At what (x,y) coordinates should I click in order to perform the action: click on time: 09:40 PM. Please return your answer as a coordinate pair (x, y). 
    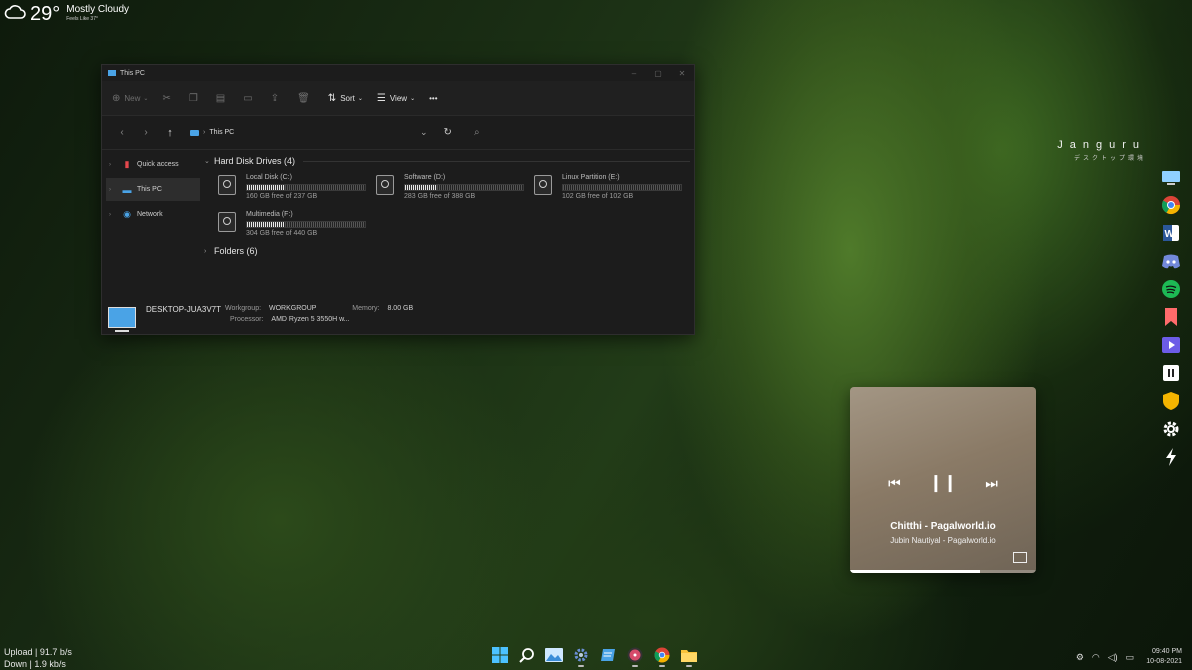
    Looking at the image, I should click on (1167, 651).